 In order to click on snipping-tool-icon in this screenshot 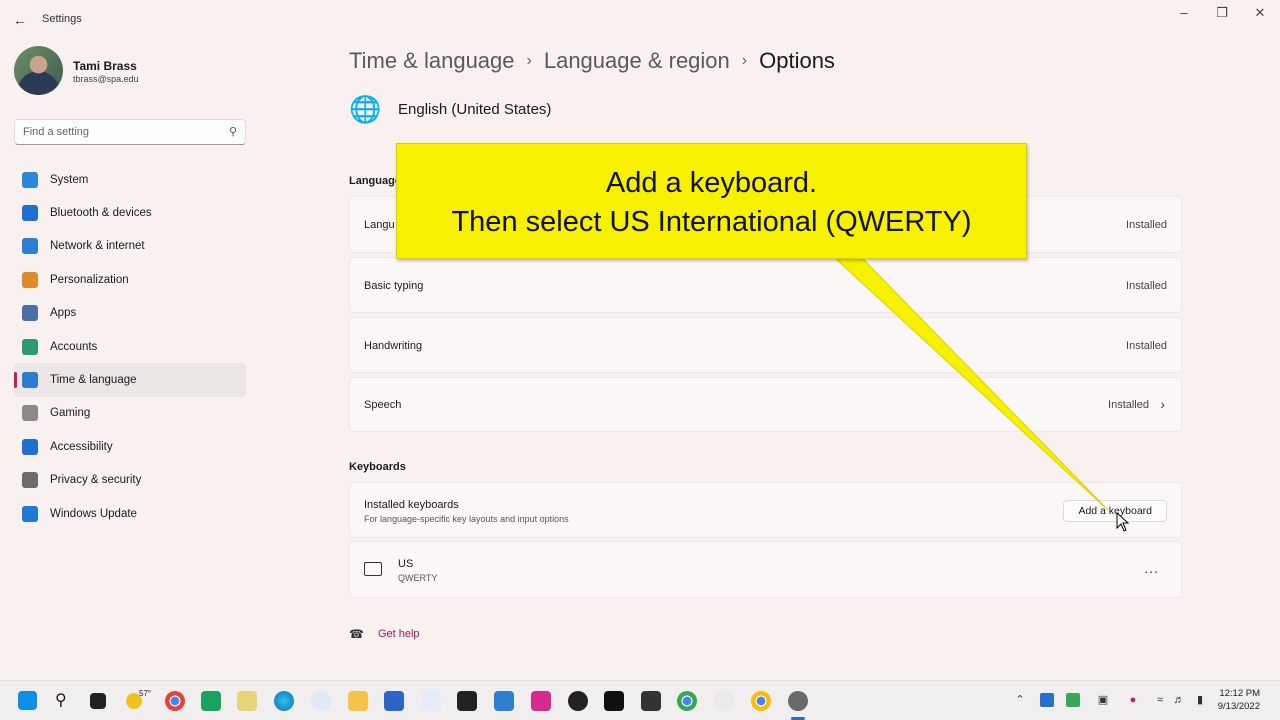, I will do `click(431, 701)`.